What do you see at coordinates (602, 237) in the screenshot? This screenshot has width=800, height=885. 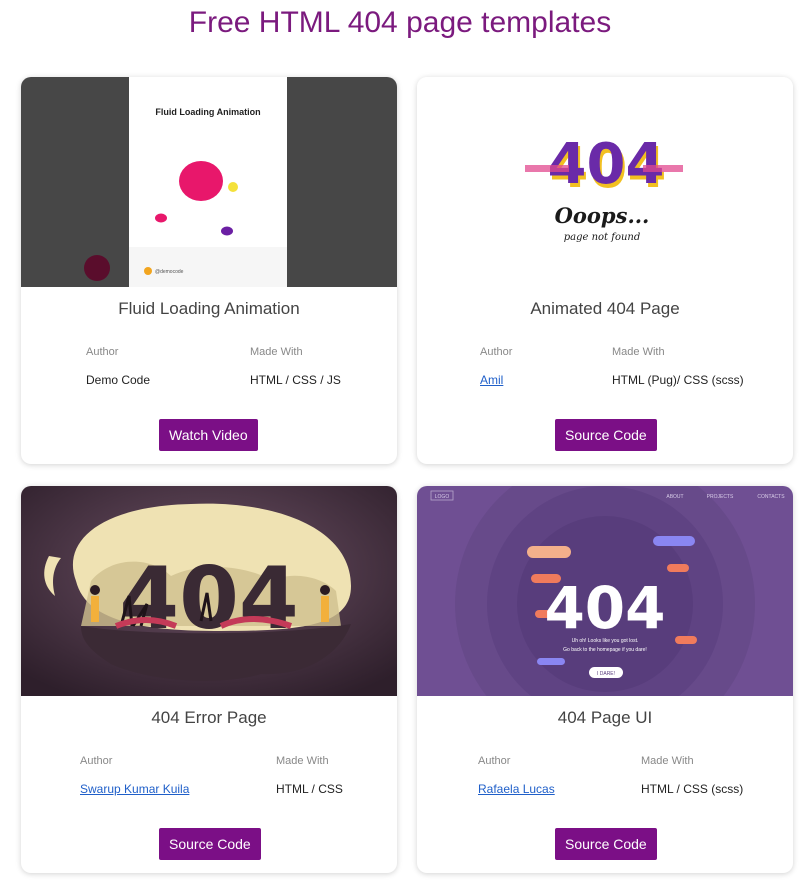 I see `thumb-sub: page not found` at bounding box center [602, 237].